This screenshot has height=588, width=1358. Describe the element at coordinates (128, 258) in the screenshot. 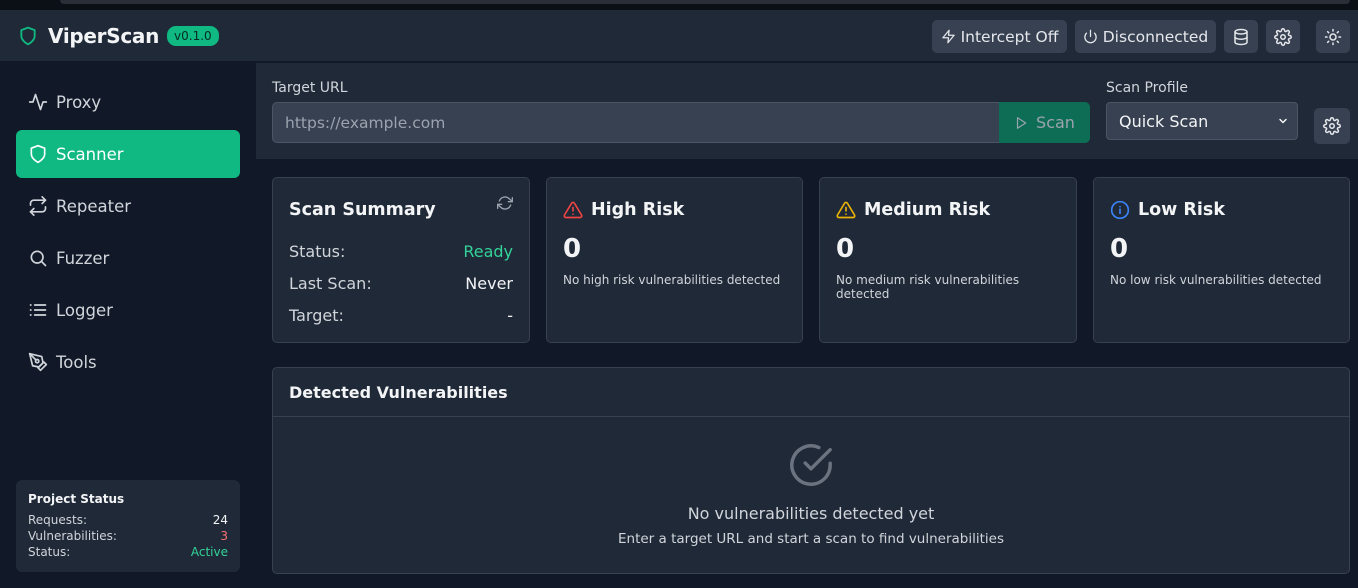

I see `sidebar-item-fuzzer: Fuzzer` at that location.